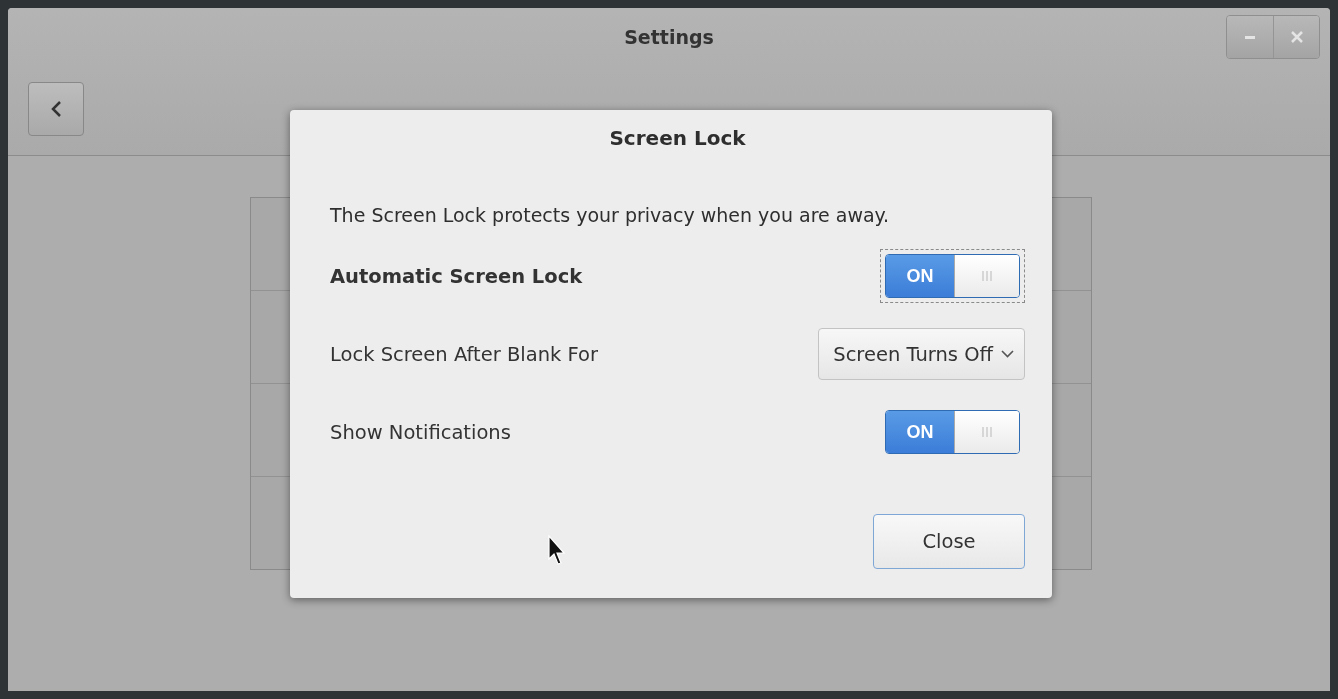 Image resolution: width=1338 pixels, height=699 pixels. Describe the element at coordinates (1007, 354) in the screenshot. I see `chevron-down-icon` at that location.